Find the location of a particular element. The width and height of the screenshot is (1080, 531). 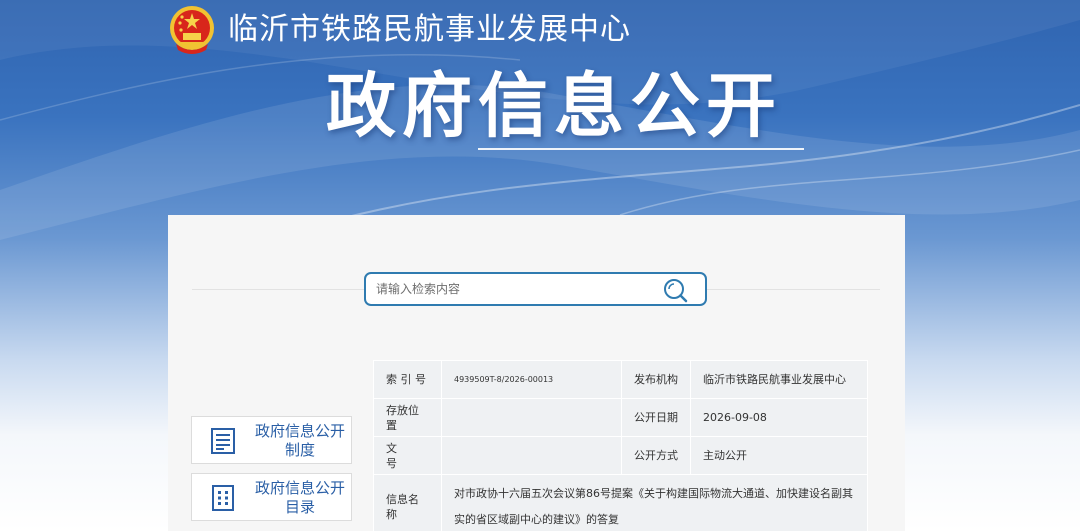

table-row: 存放位置 公开日期 2026-09-08 is located at coordinates (620, 417).